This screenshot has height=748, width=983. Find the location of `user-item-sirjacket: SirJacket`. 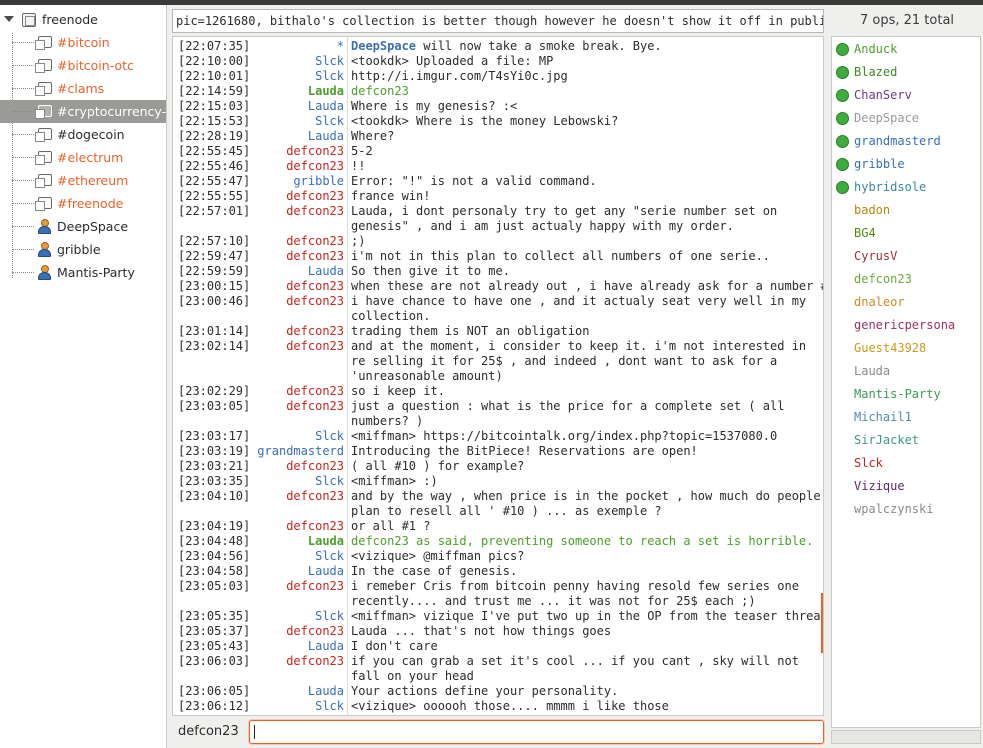

user-item-sirjacket: SirJacket is located at coordinates (906, 440).